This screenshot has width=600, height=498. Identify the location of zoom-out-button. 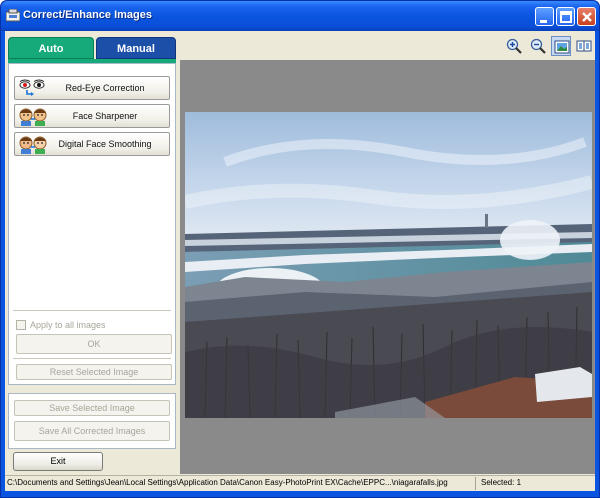
(538, 46).